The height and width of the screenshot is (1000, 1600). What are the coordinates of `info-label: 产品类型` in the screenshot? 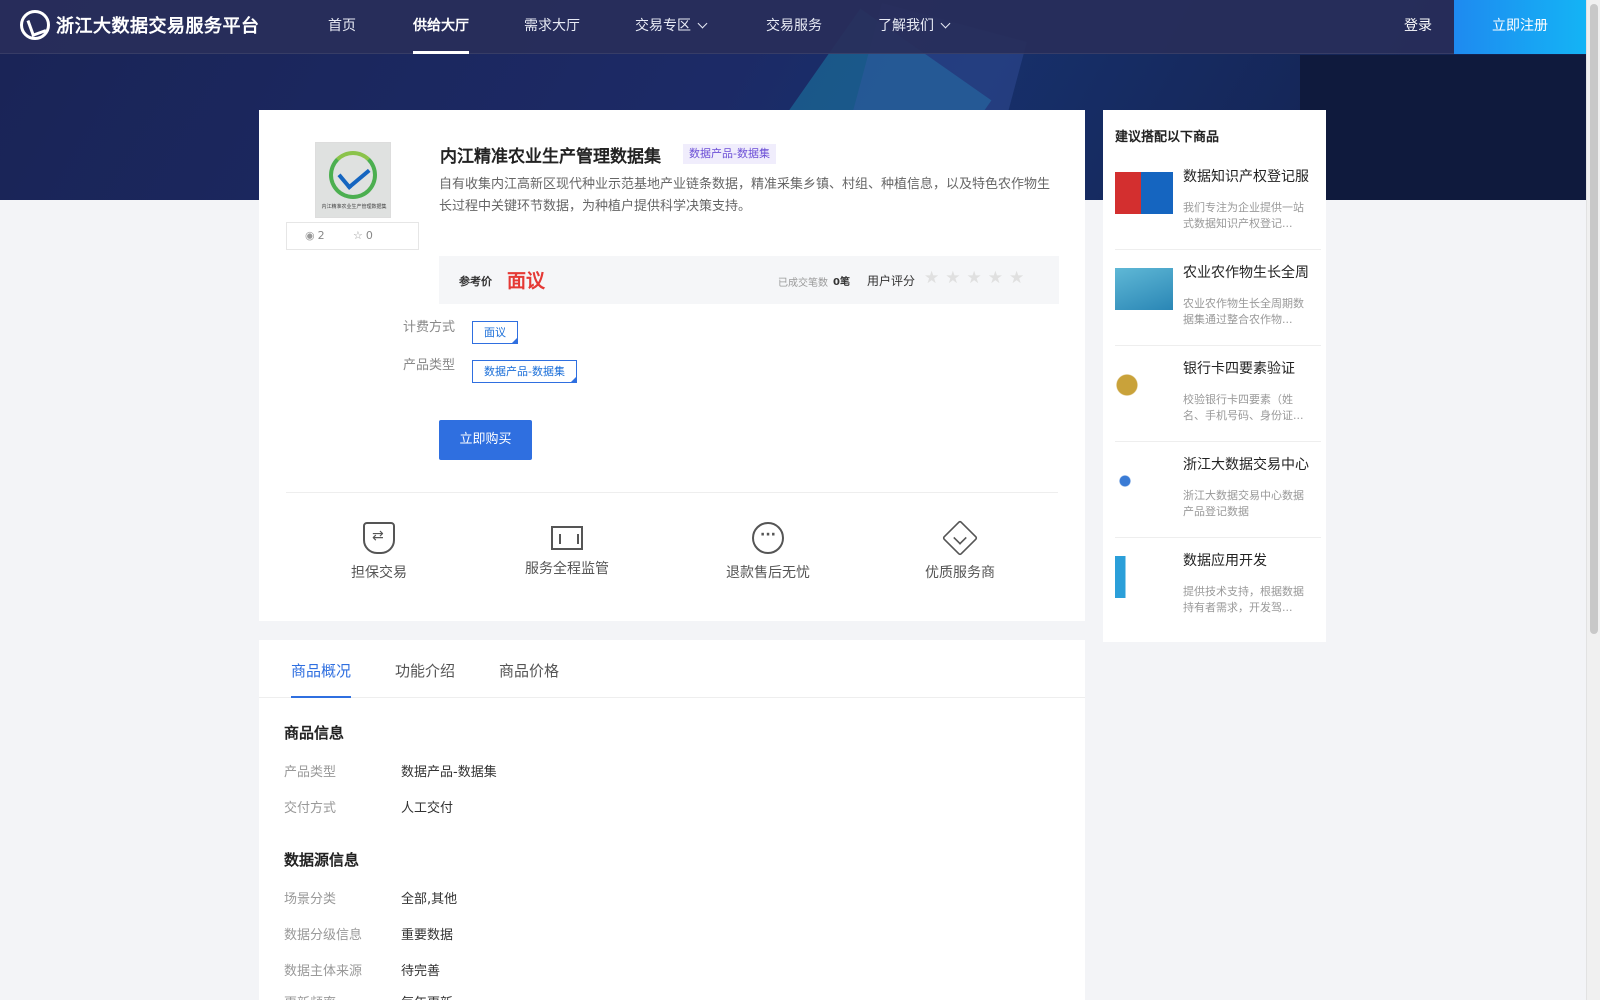 It's located at (310, 772).